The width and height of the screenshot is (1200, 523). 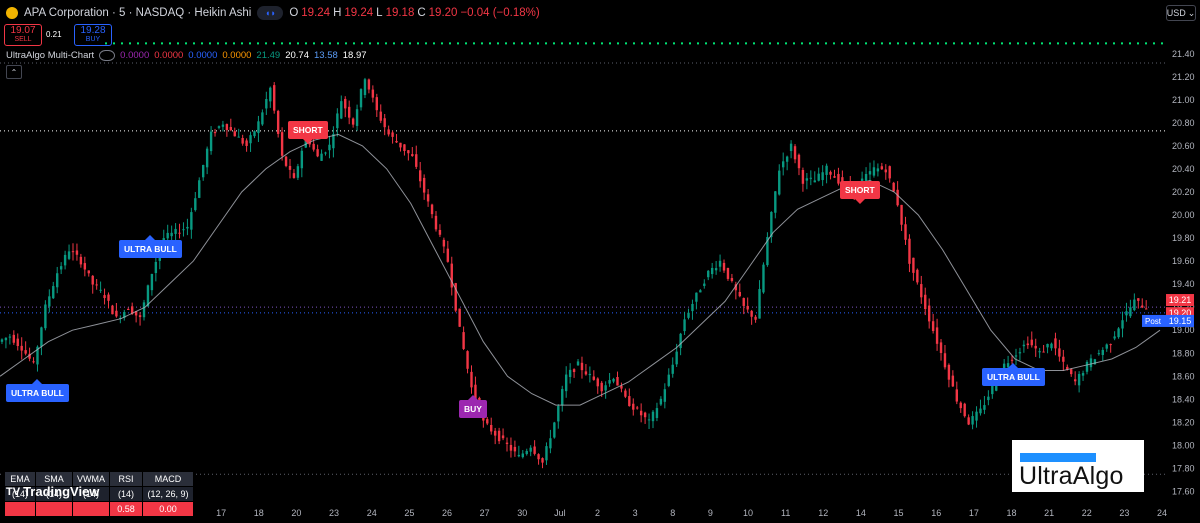 What do you see at coordinates (168, 509) in the screenshot?
I see `table-cell: 0.00` at bounding box center [168, 509].